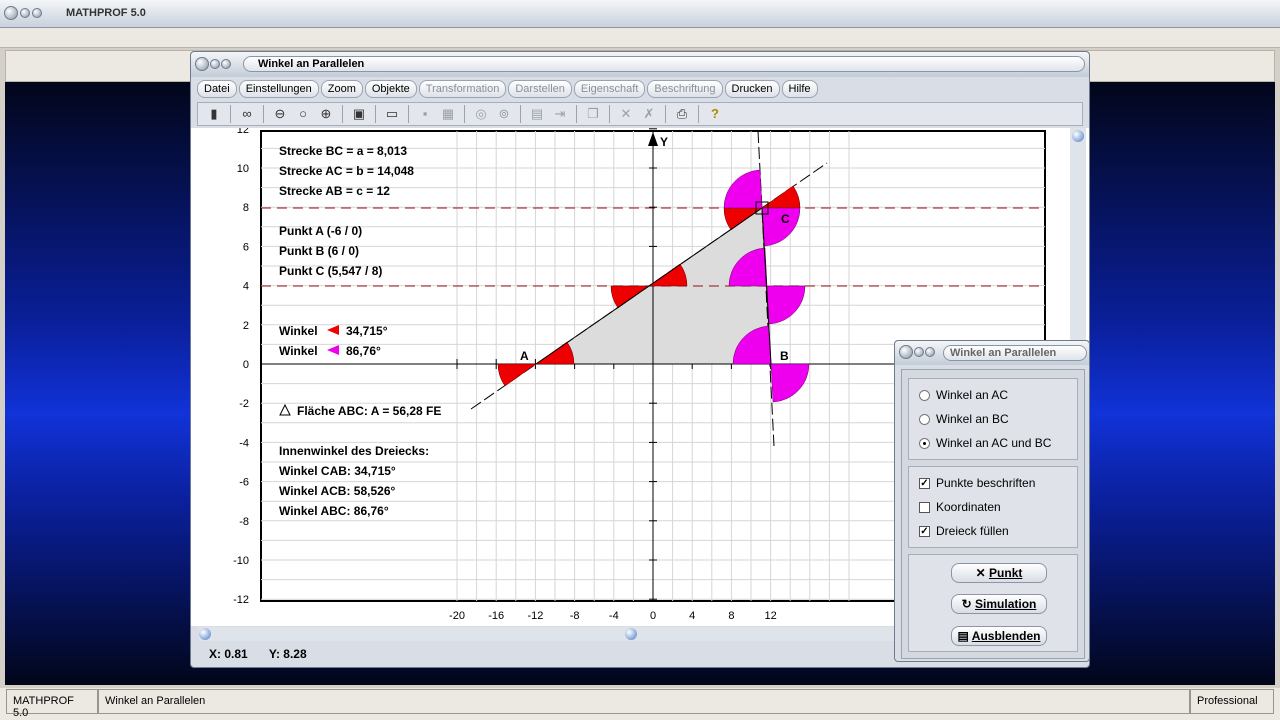 Image resolution: width=1280 pixels, height=720 pixels. I want to click on y-tick-label: -8, so click(244, 522).